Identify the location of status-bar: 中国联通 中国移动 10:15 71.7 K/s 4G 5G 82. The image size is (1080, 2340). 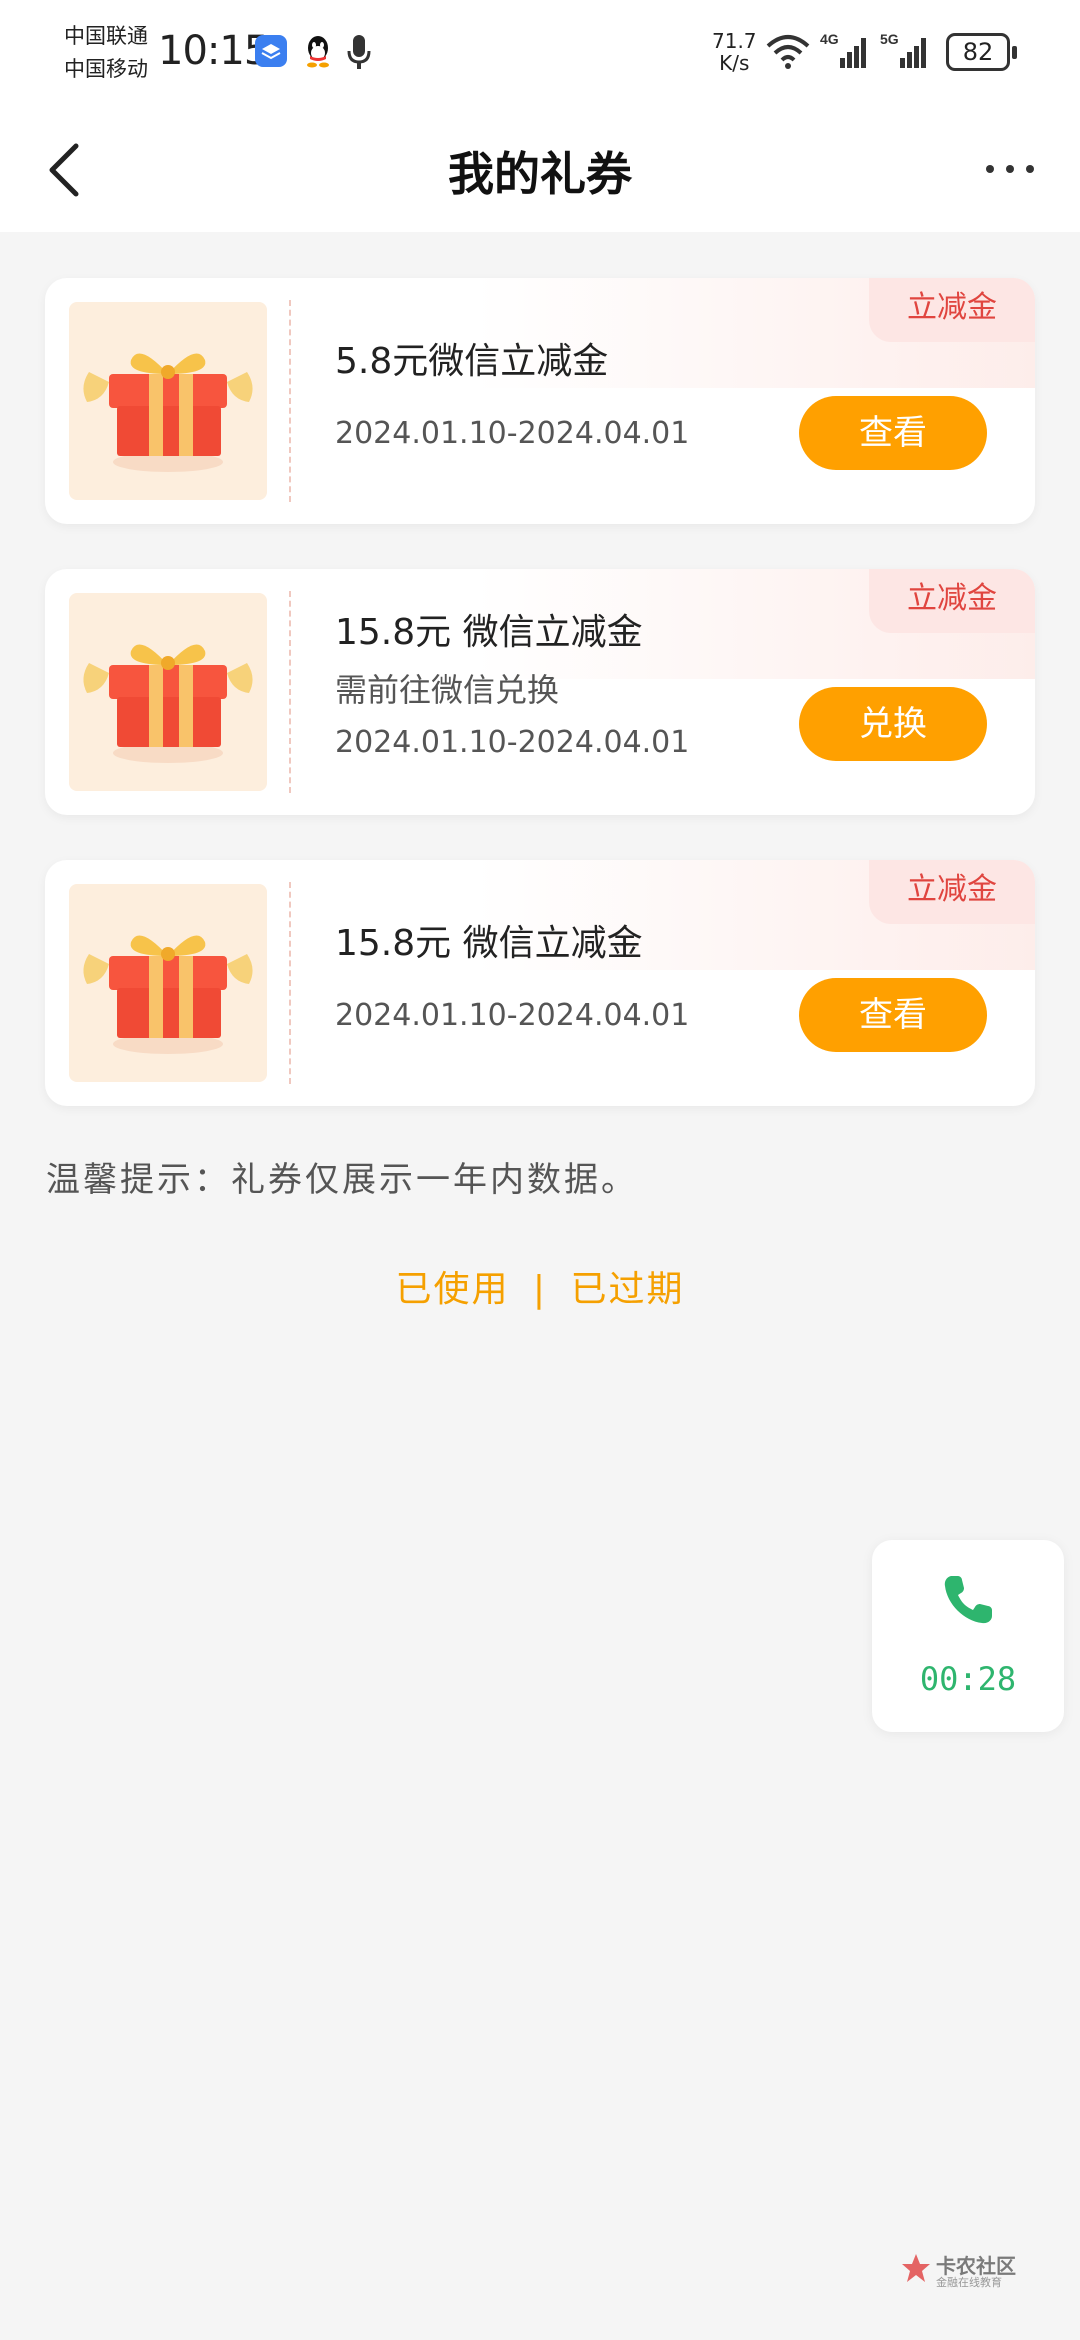
(540, 54).